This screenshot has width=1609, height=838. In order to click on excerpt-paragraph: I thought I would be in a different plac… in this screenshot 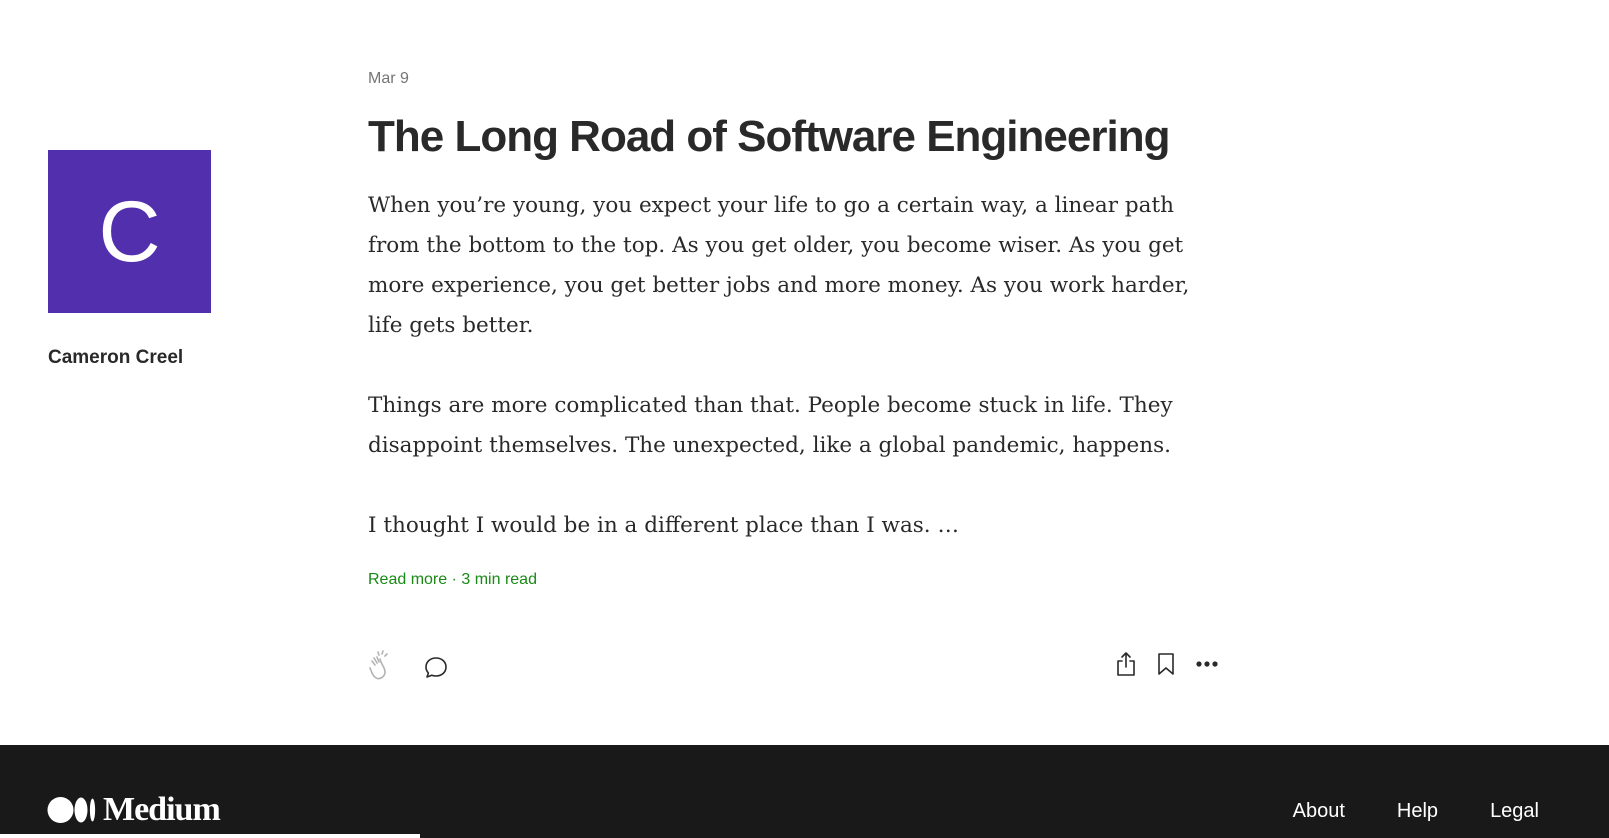, I will do `click(663, 525)`.